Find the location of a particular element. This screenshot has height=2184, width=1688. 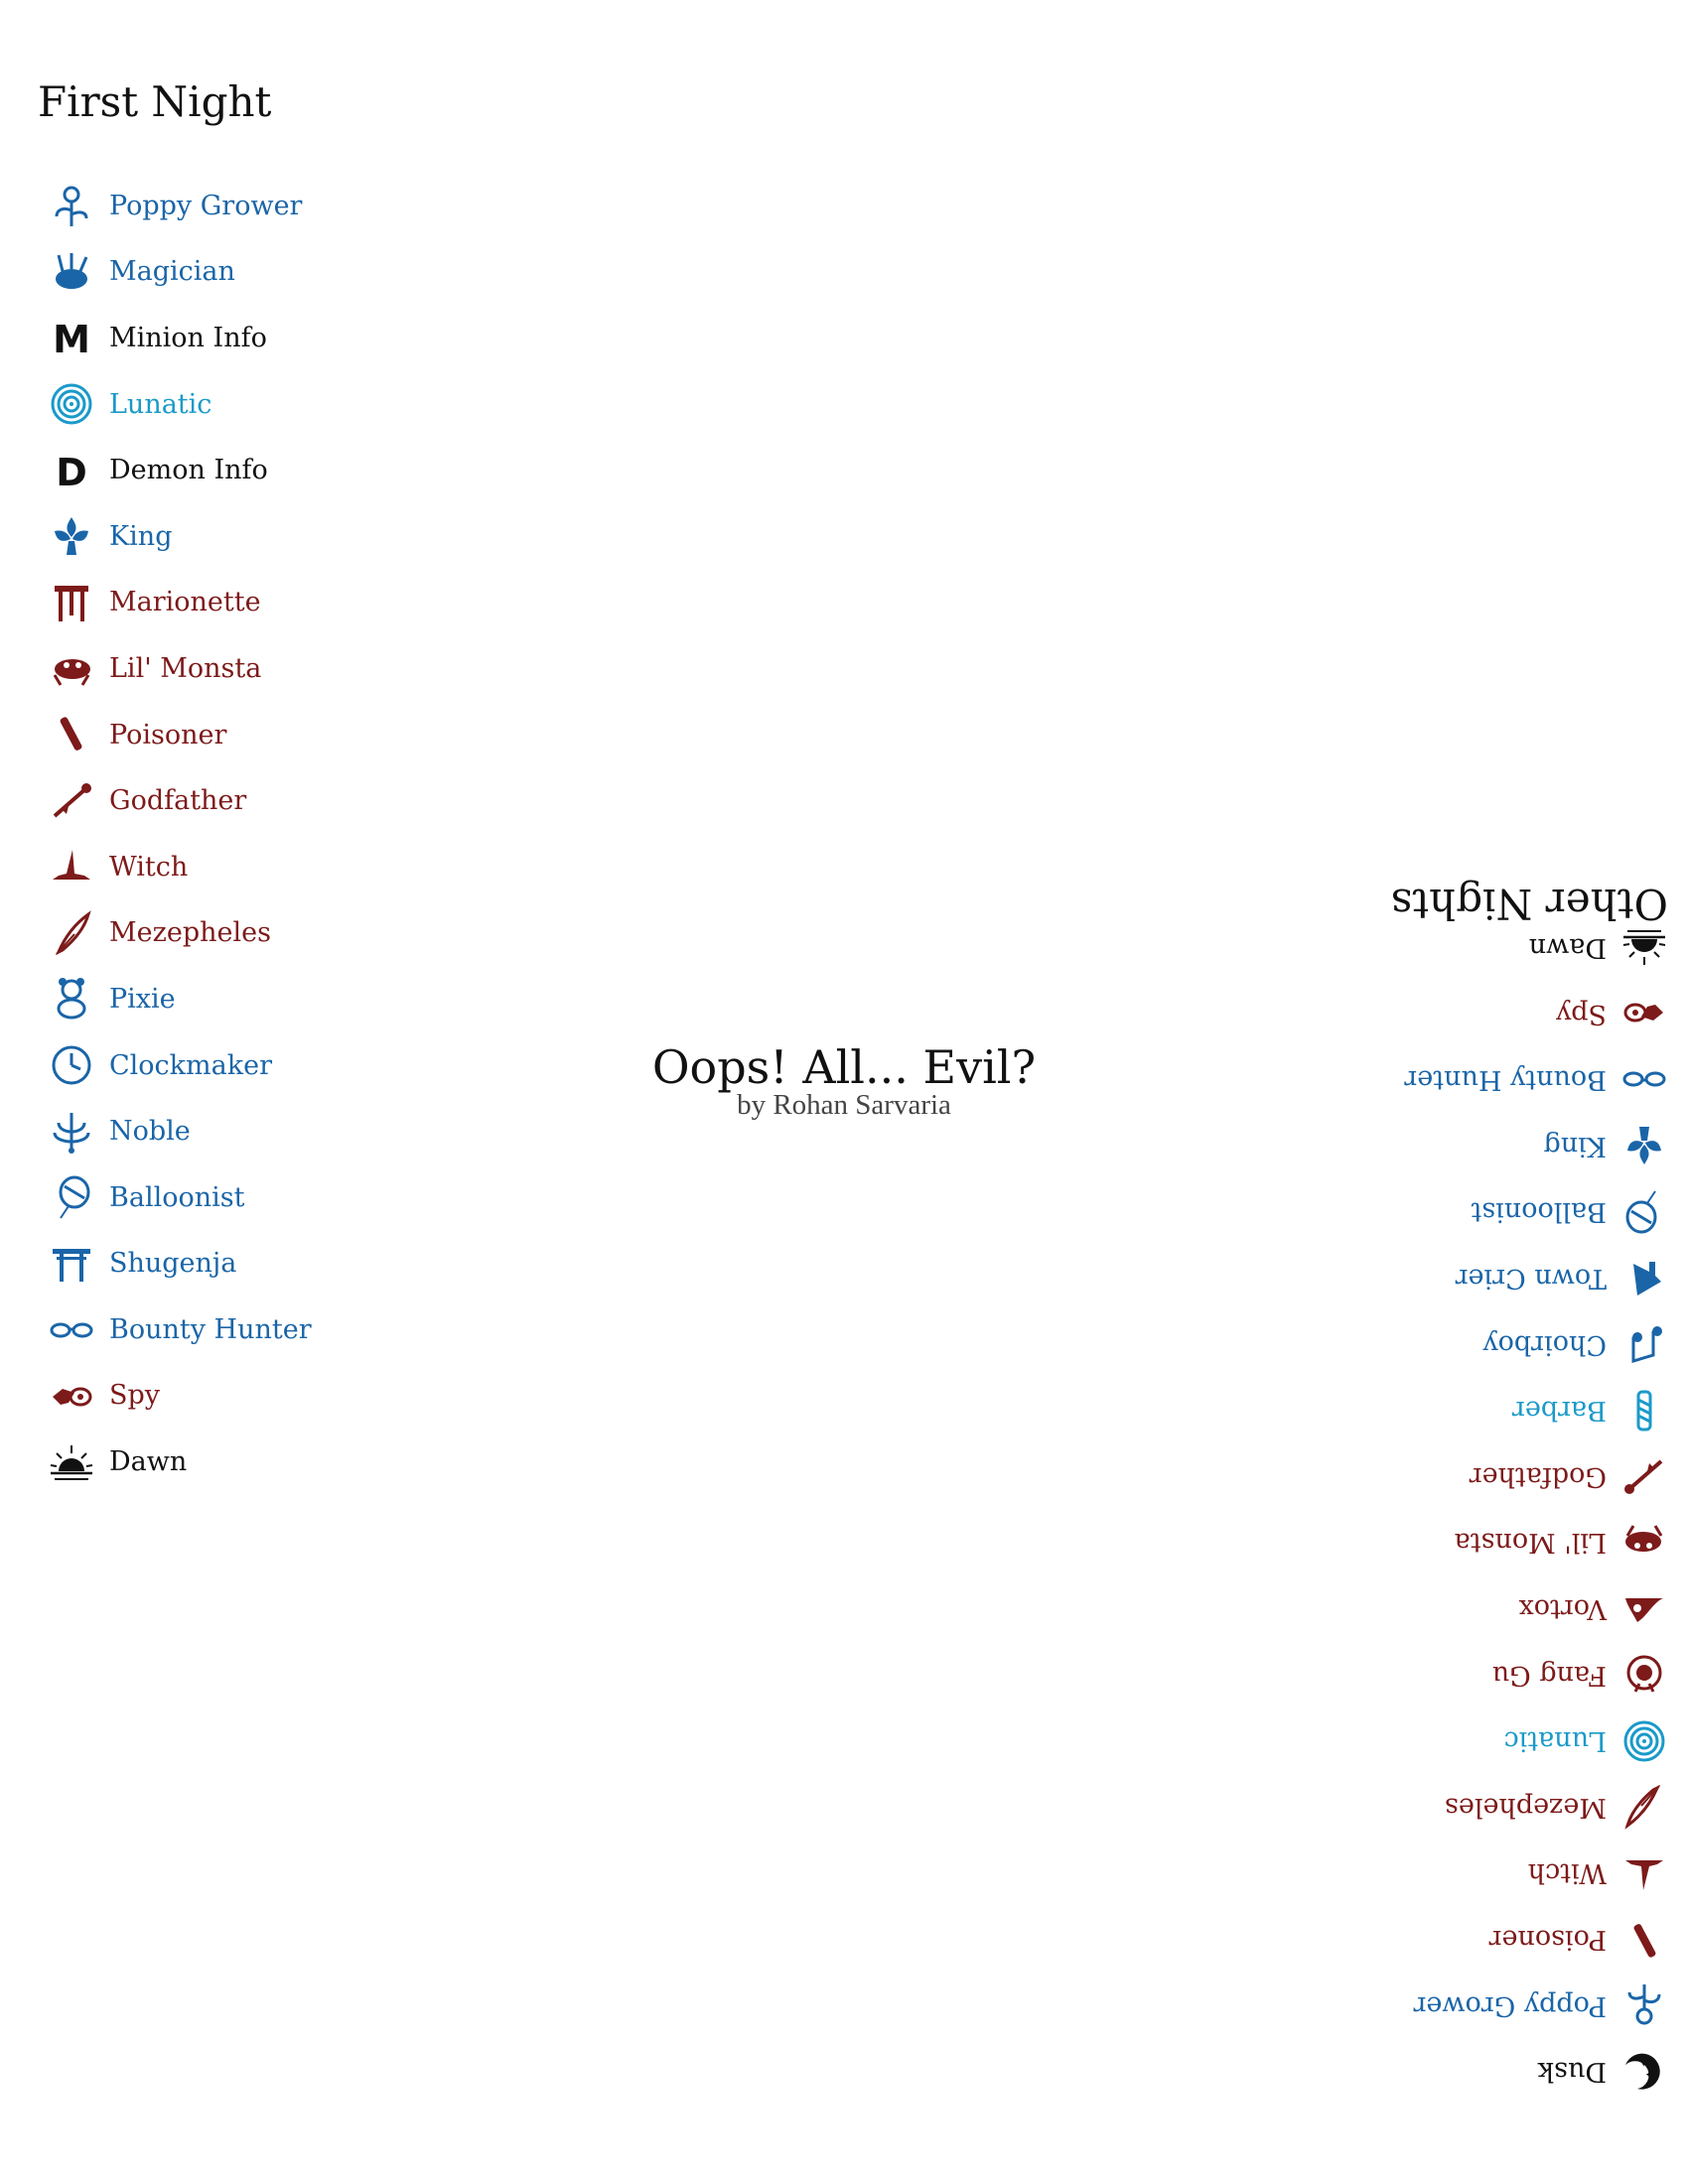

night-order-label: Marionette is located at coordinates (185, 602).